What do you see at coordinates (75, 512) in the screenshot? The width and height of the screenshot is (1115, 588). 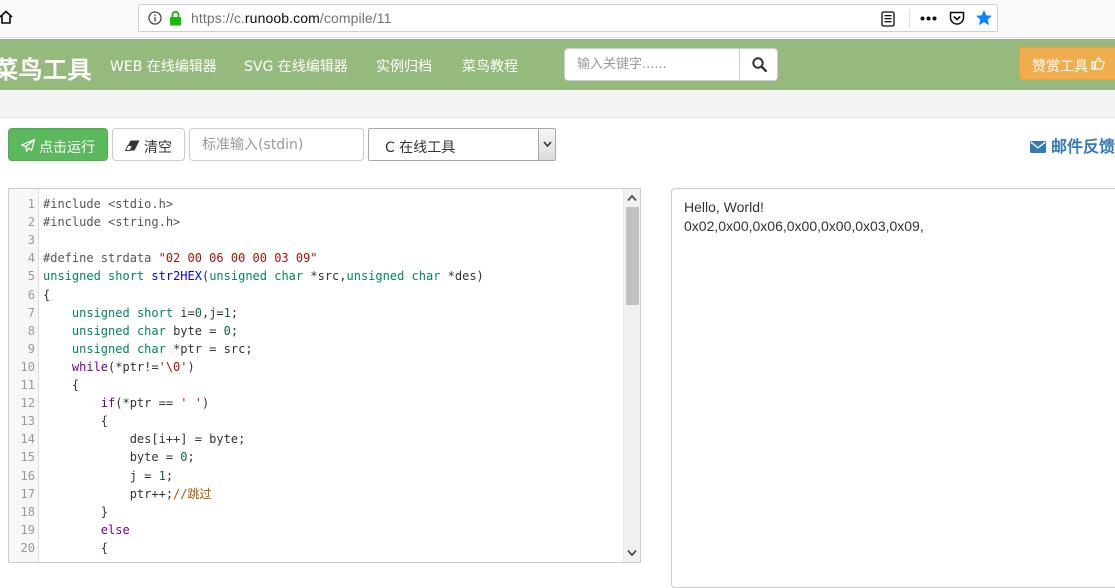 I see `line-code: }` at bounding box center [75, 512].